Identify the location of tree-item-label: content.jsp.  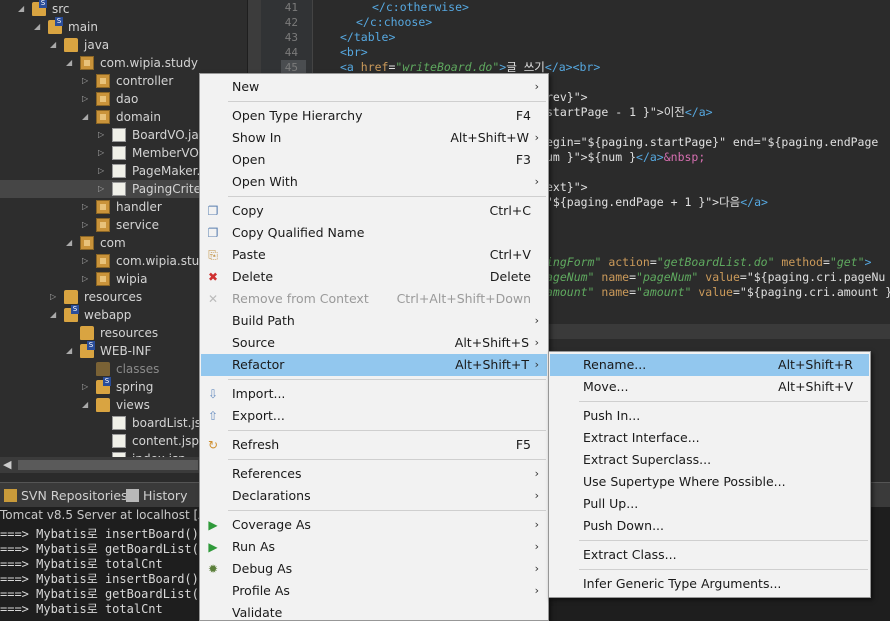
(165, 441).